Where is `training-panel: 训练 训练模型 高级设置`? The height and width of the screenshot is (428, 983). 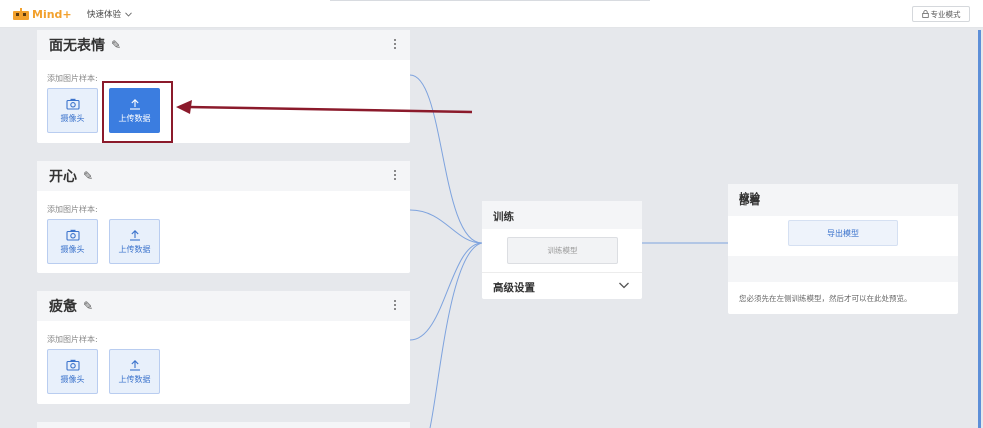 training-panel: 训练 训练模型 高级设置 is located at coordinates (562, 250).